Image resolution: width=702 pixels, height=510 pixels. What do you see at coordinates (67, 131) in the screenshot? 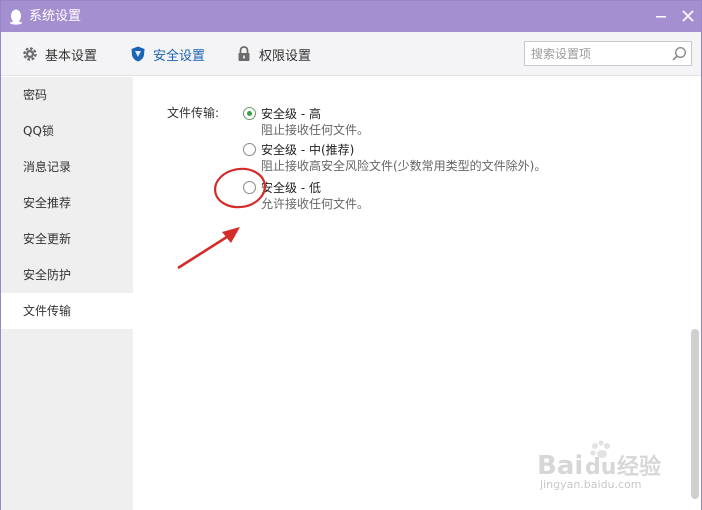
I see `sidebar-item-qq-lock: QQ锁` at bounding box center [67, 131].